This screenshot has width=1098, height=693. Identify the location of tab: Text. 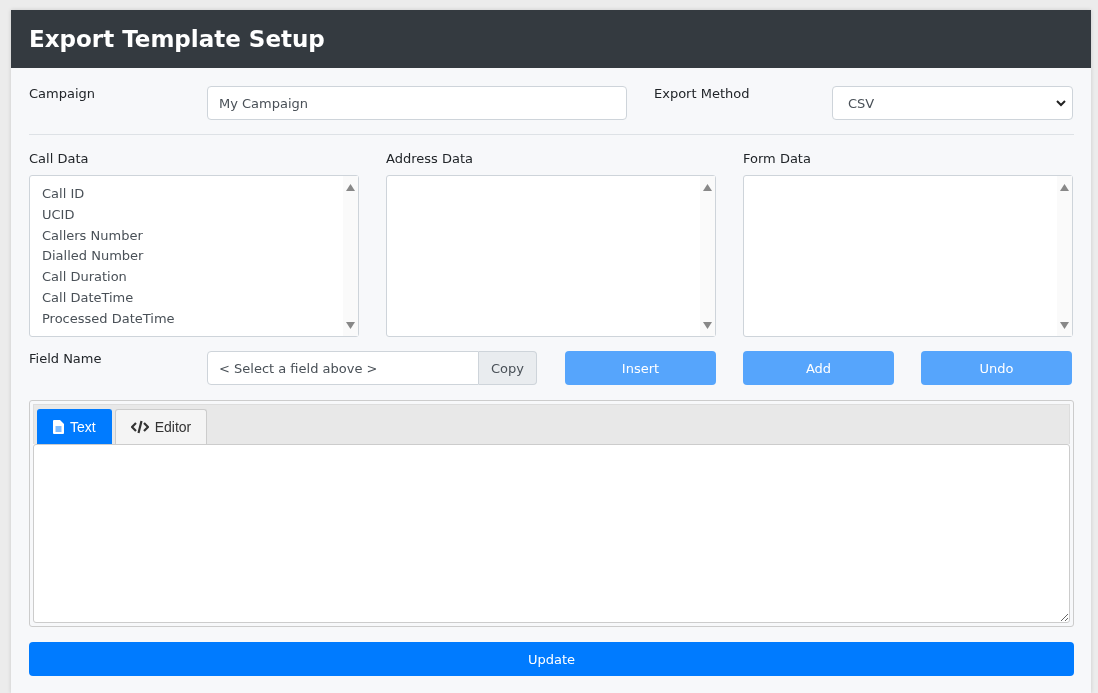
(74, 426).